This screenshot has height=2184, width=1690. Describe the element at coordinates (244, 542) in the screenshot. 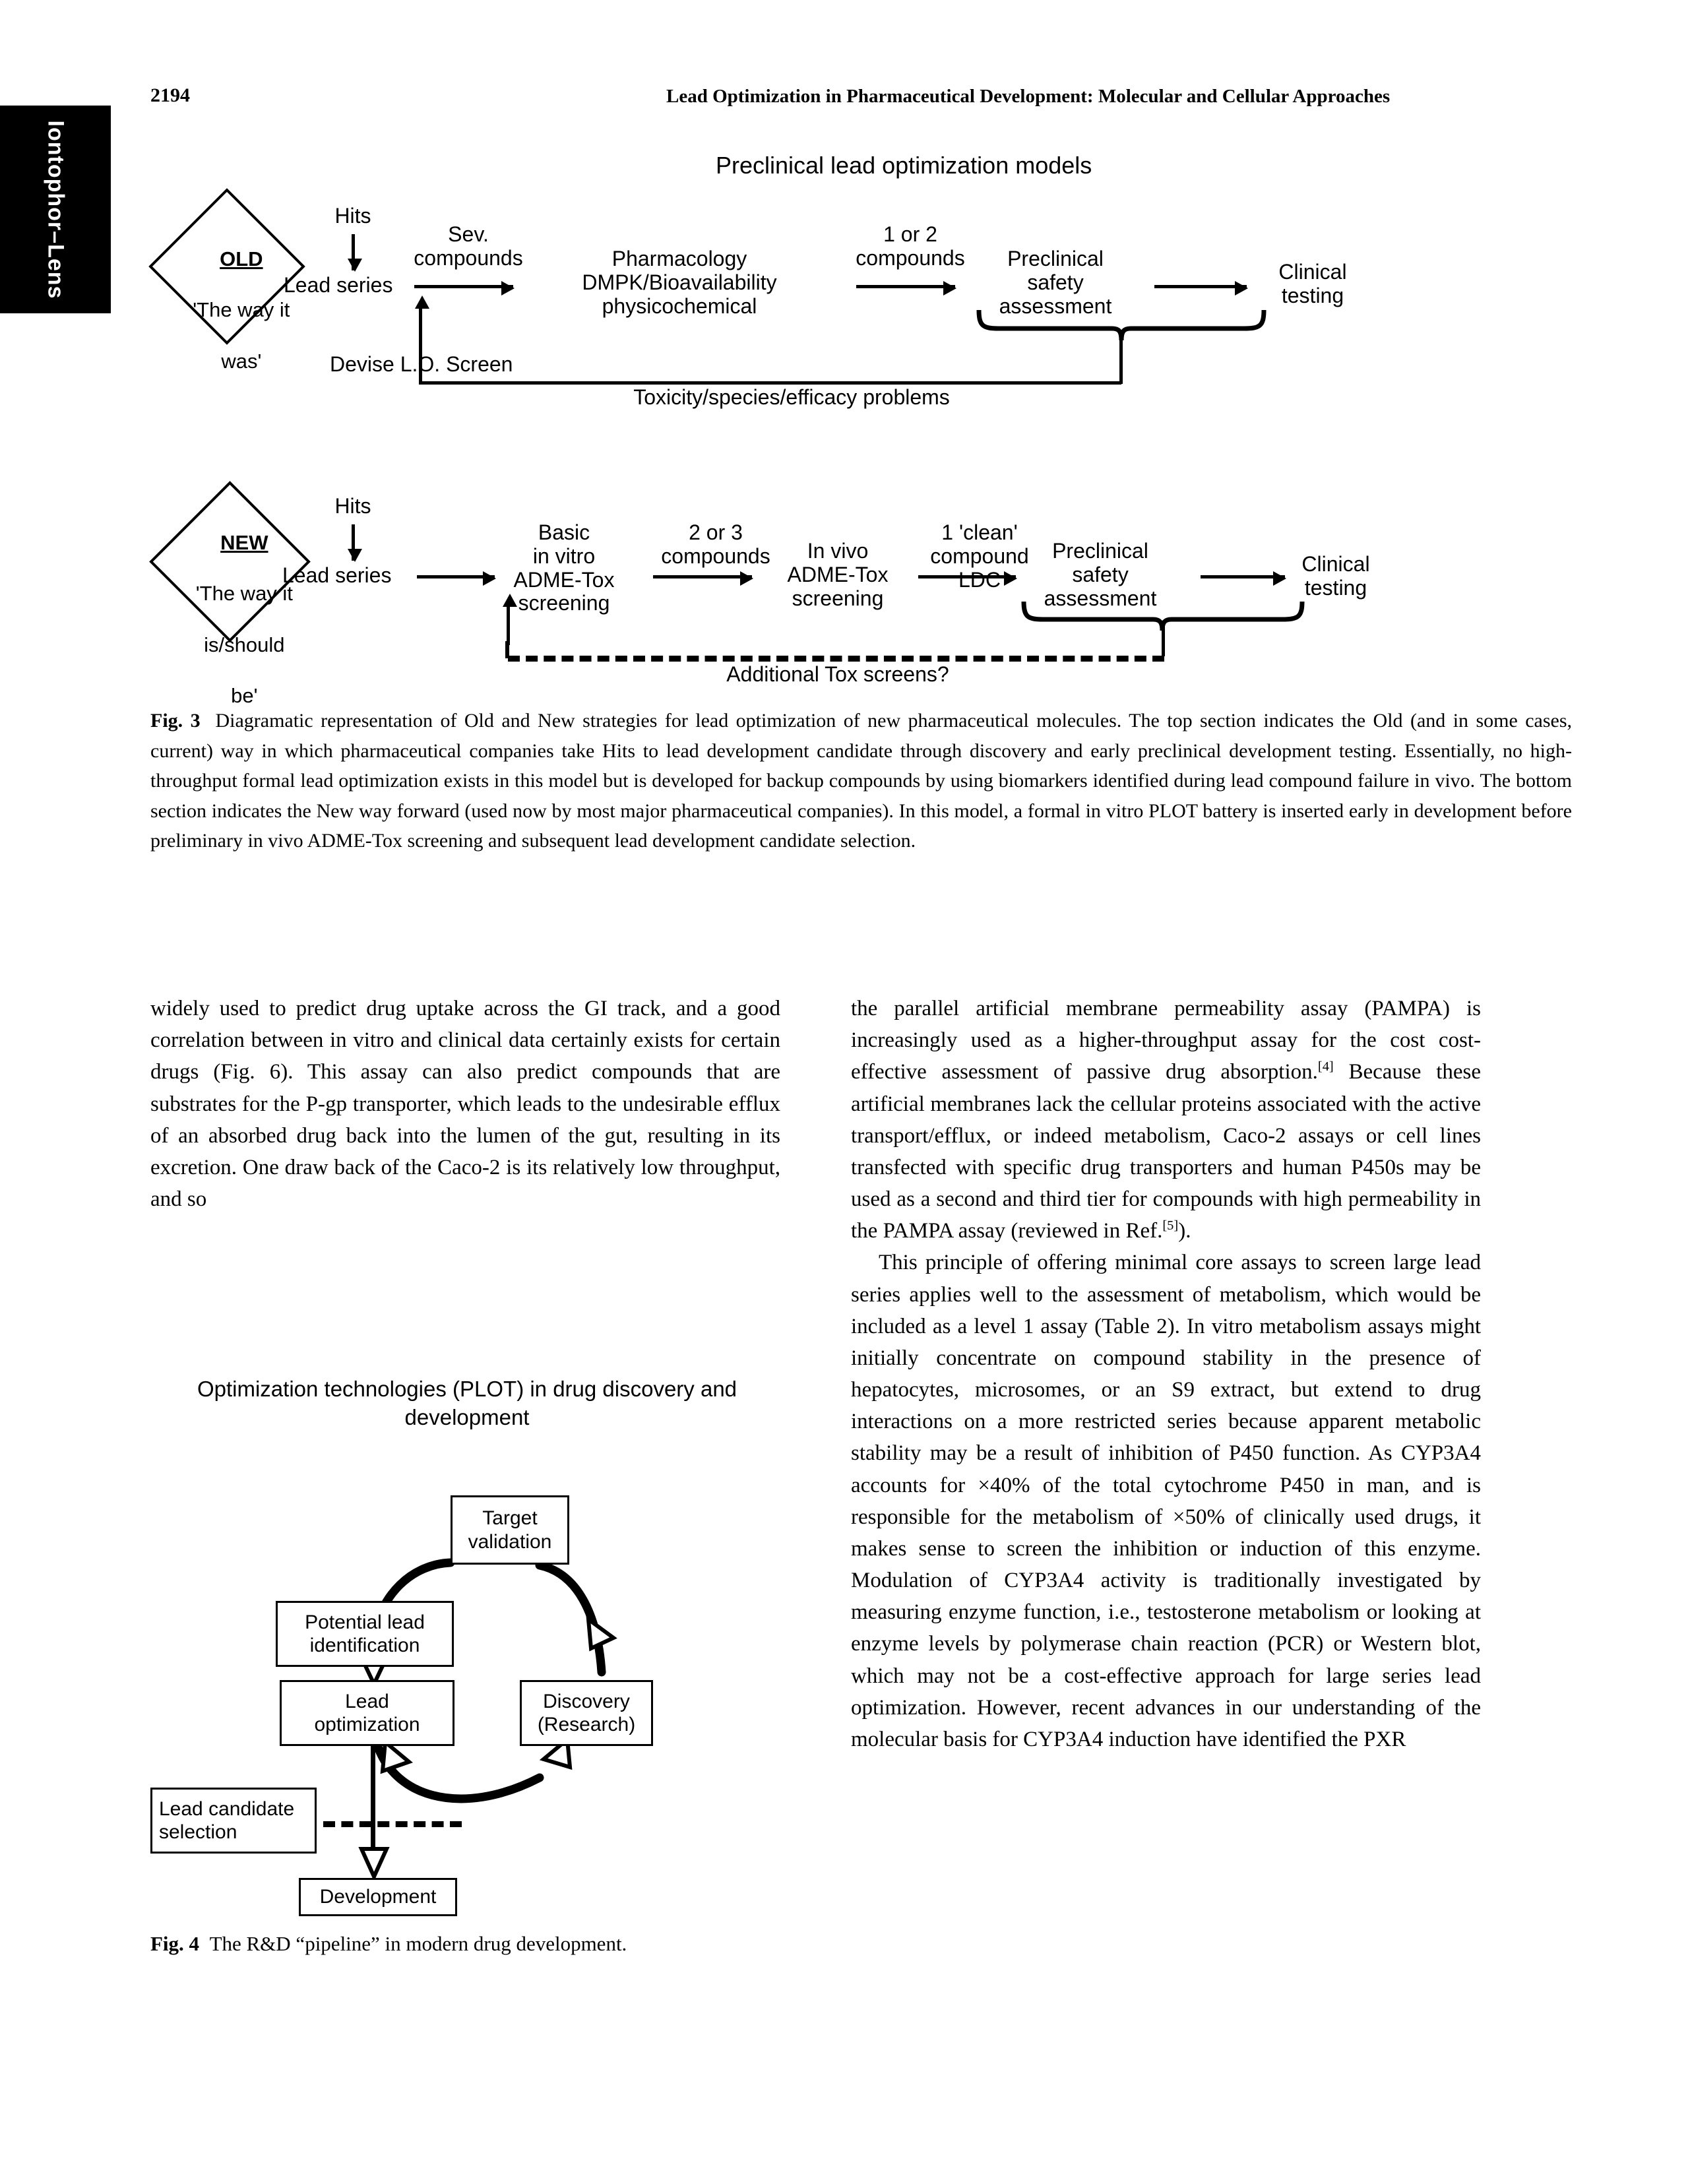

I see `new-diamond-heading: NEW` at that location.